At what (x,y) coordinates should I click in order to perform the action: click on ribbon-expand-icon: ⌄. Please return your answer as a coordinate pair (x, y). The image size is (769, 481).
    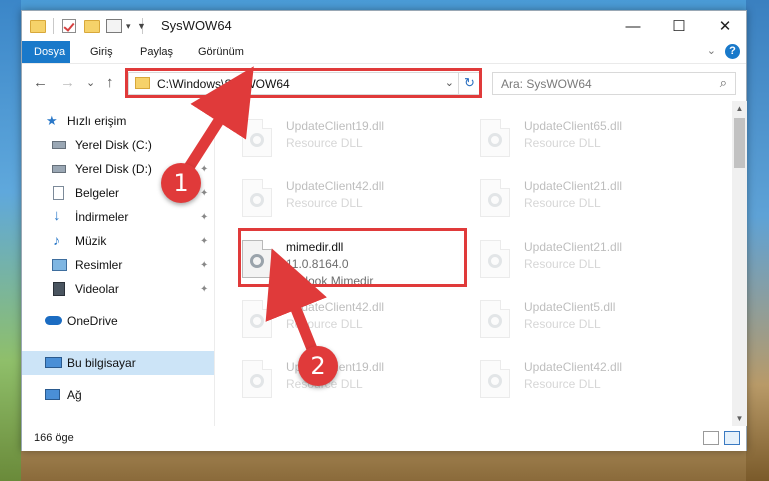
    Looking at the image, I should click on (711, 50).